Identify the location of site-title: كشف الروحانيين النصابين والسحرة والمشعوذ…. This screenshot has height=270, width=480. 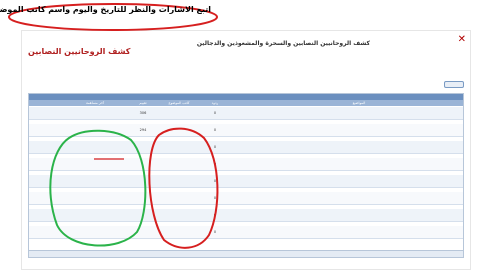
(284, 43).